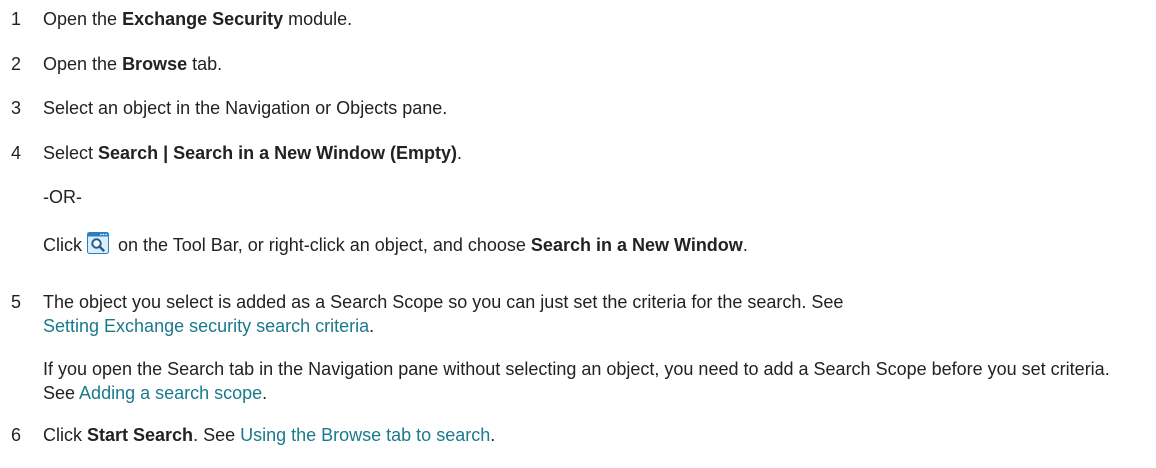  Describe the element at coordinates (16, 302) in the screenshot. I see `step-number: 5` at that location.